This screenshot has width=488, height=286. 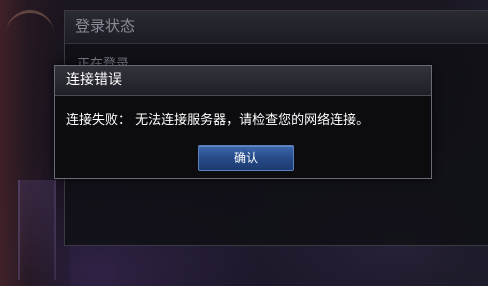 What do you see at coordinates (243, 81) in the screenshot?
I see `dialog-title: 连接错误` at bounding box center [243, 81].